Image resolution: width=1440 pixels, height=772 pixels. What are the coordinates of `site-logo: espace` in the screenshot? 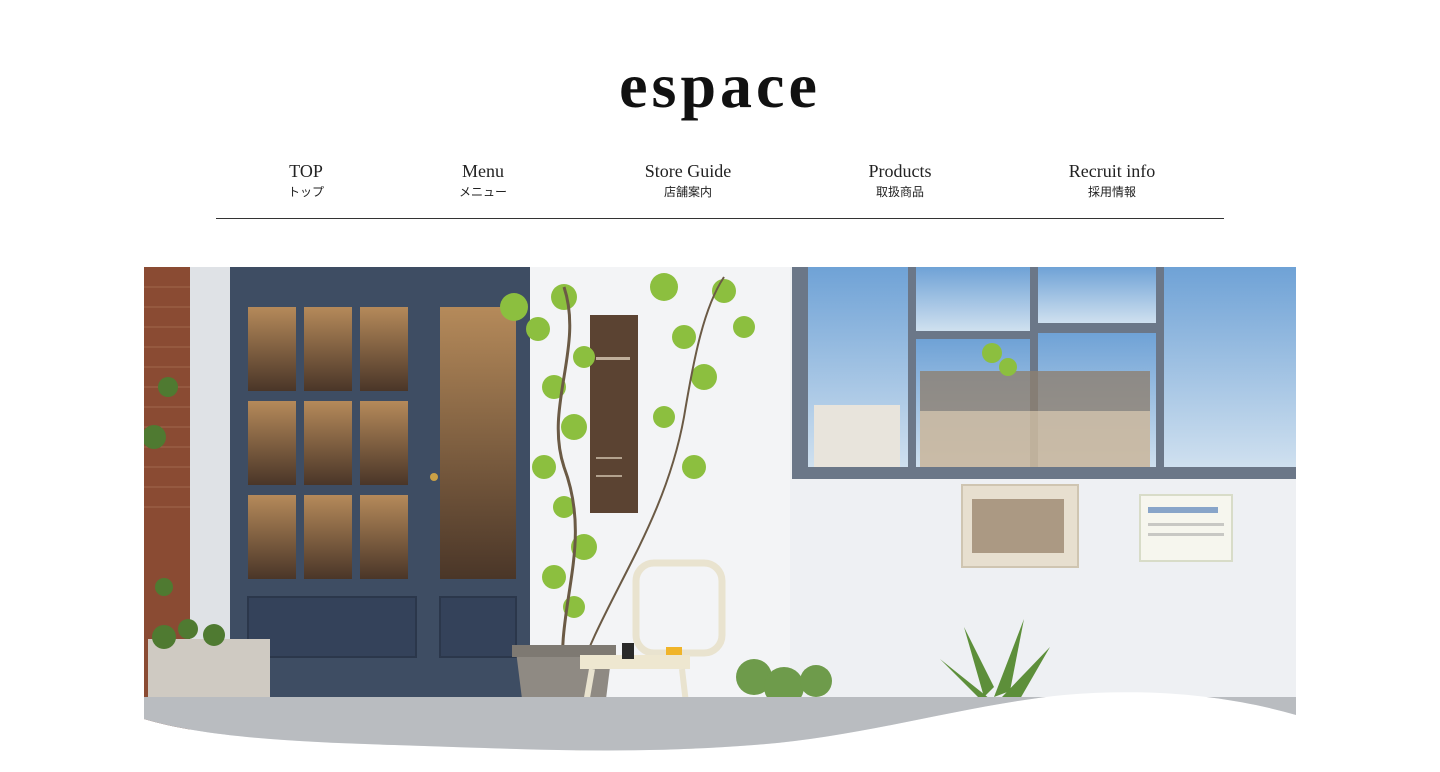 It's located at (720, 86).